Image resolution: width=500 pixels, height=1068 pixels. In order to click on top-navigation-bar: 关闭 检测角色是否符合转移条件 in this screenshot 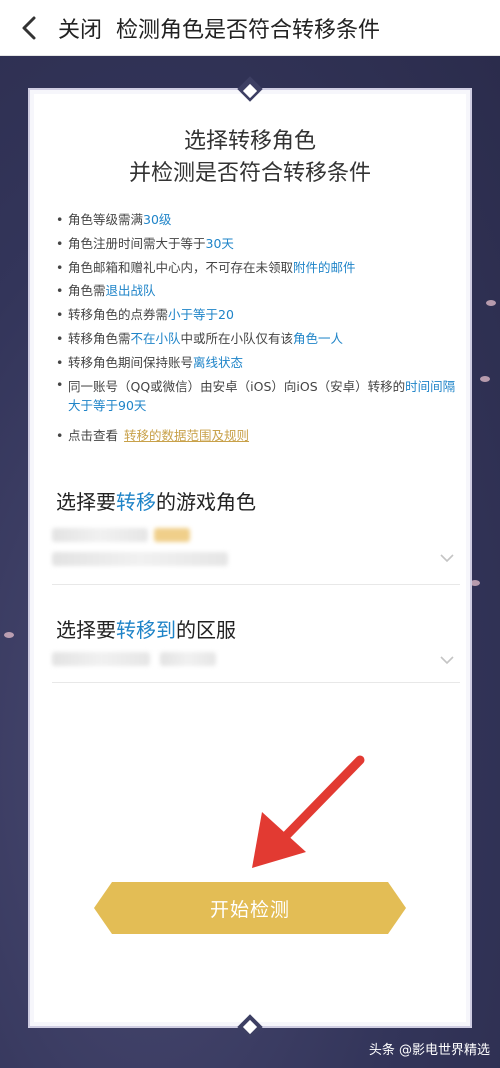, I will do `click(250, 28)`.